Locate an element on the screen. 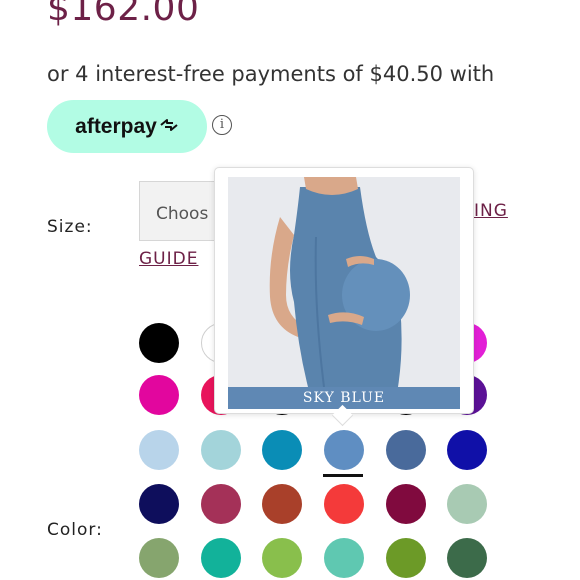 The height and width of the screenshot is (580, 580). afterpay-logo-text: afterpay is located at coordinates (116, 126).